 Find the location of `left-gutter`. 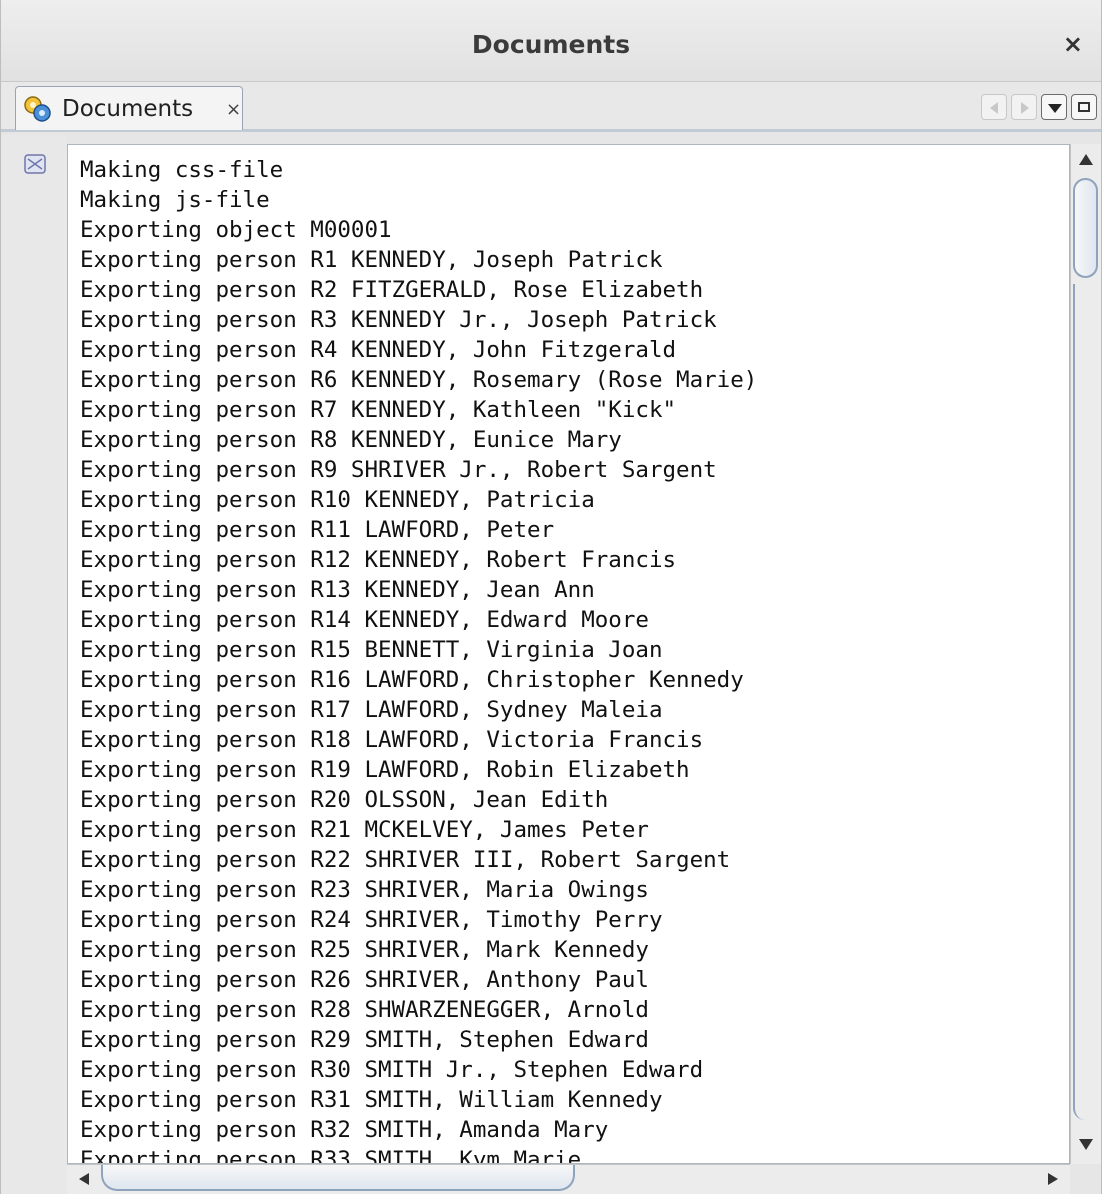

left-gutter is located at coordinates (34, 664).